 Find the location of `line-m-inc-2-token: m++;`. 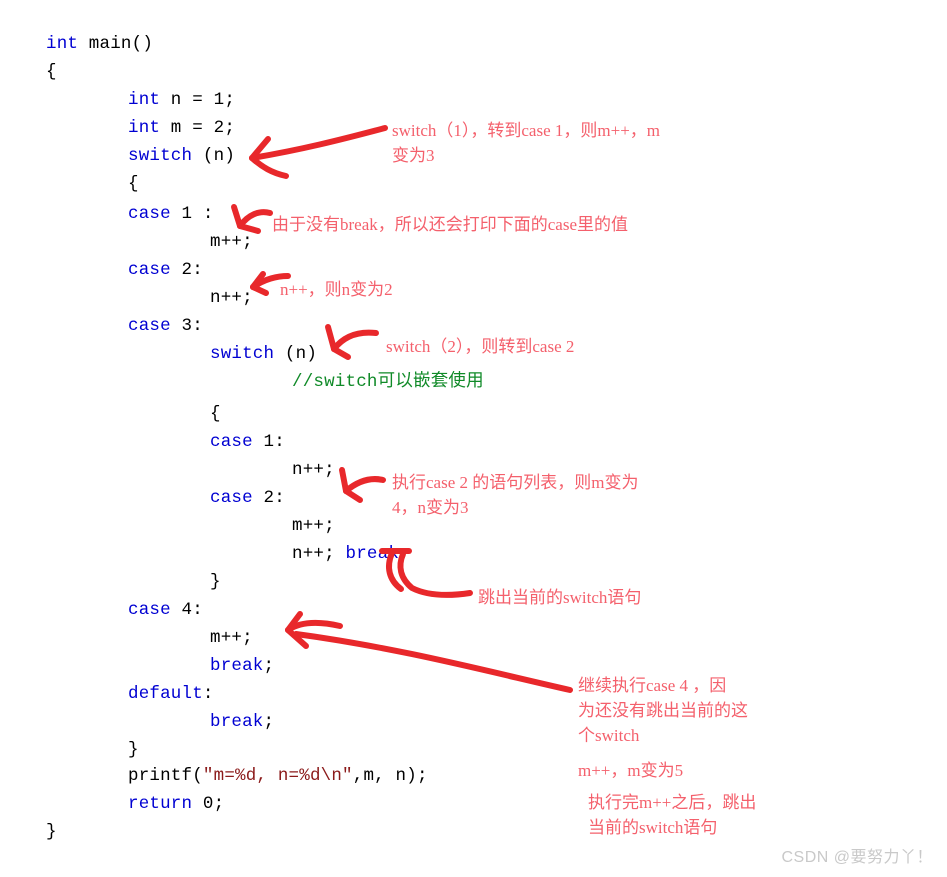

line-m-inc-2-token: m++; is located at coordinates (313, 526).